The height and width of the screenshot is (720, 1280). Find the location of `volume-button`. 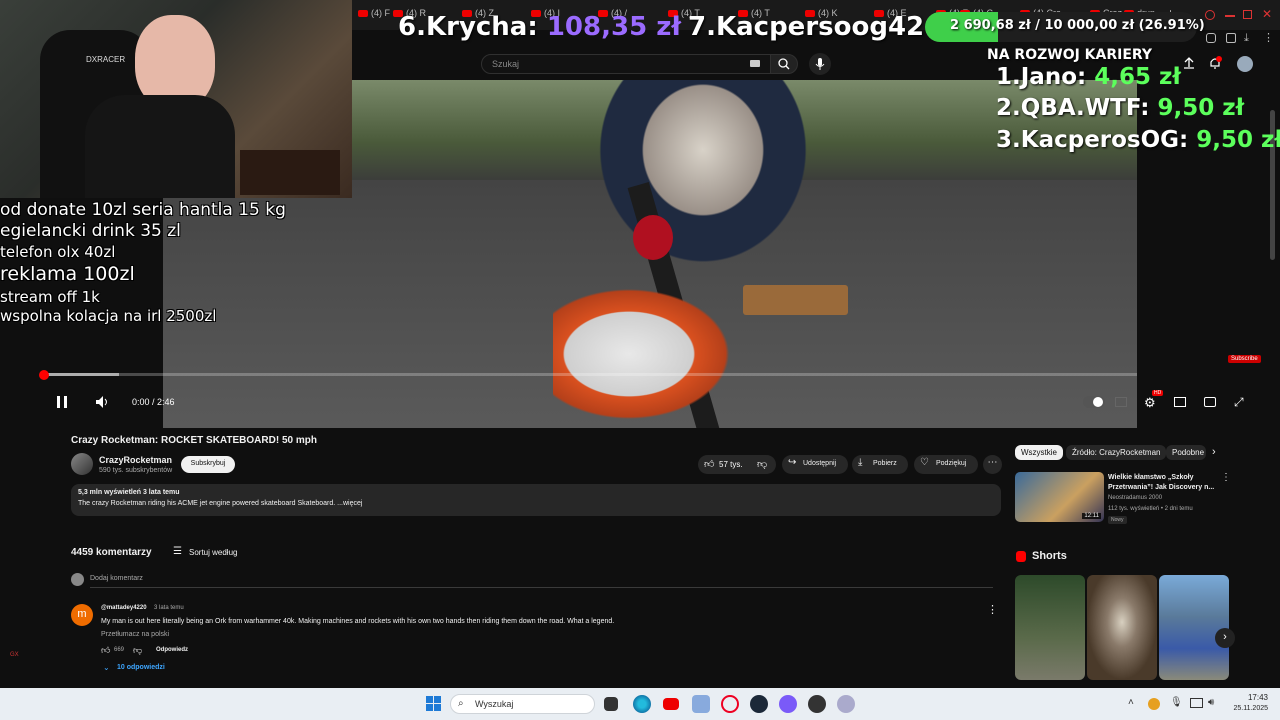

volume-button is located at coordinates (103, 404).